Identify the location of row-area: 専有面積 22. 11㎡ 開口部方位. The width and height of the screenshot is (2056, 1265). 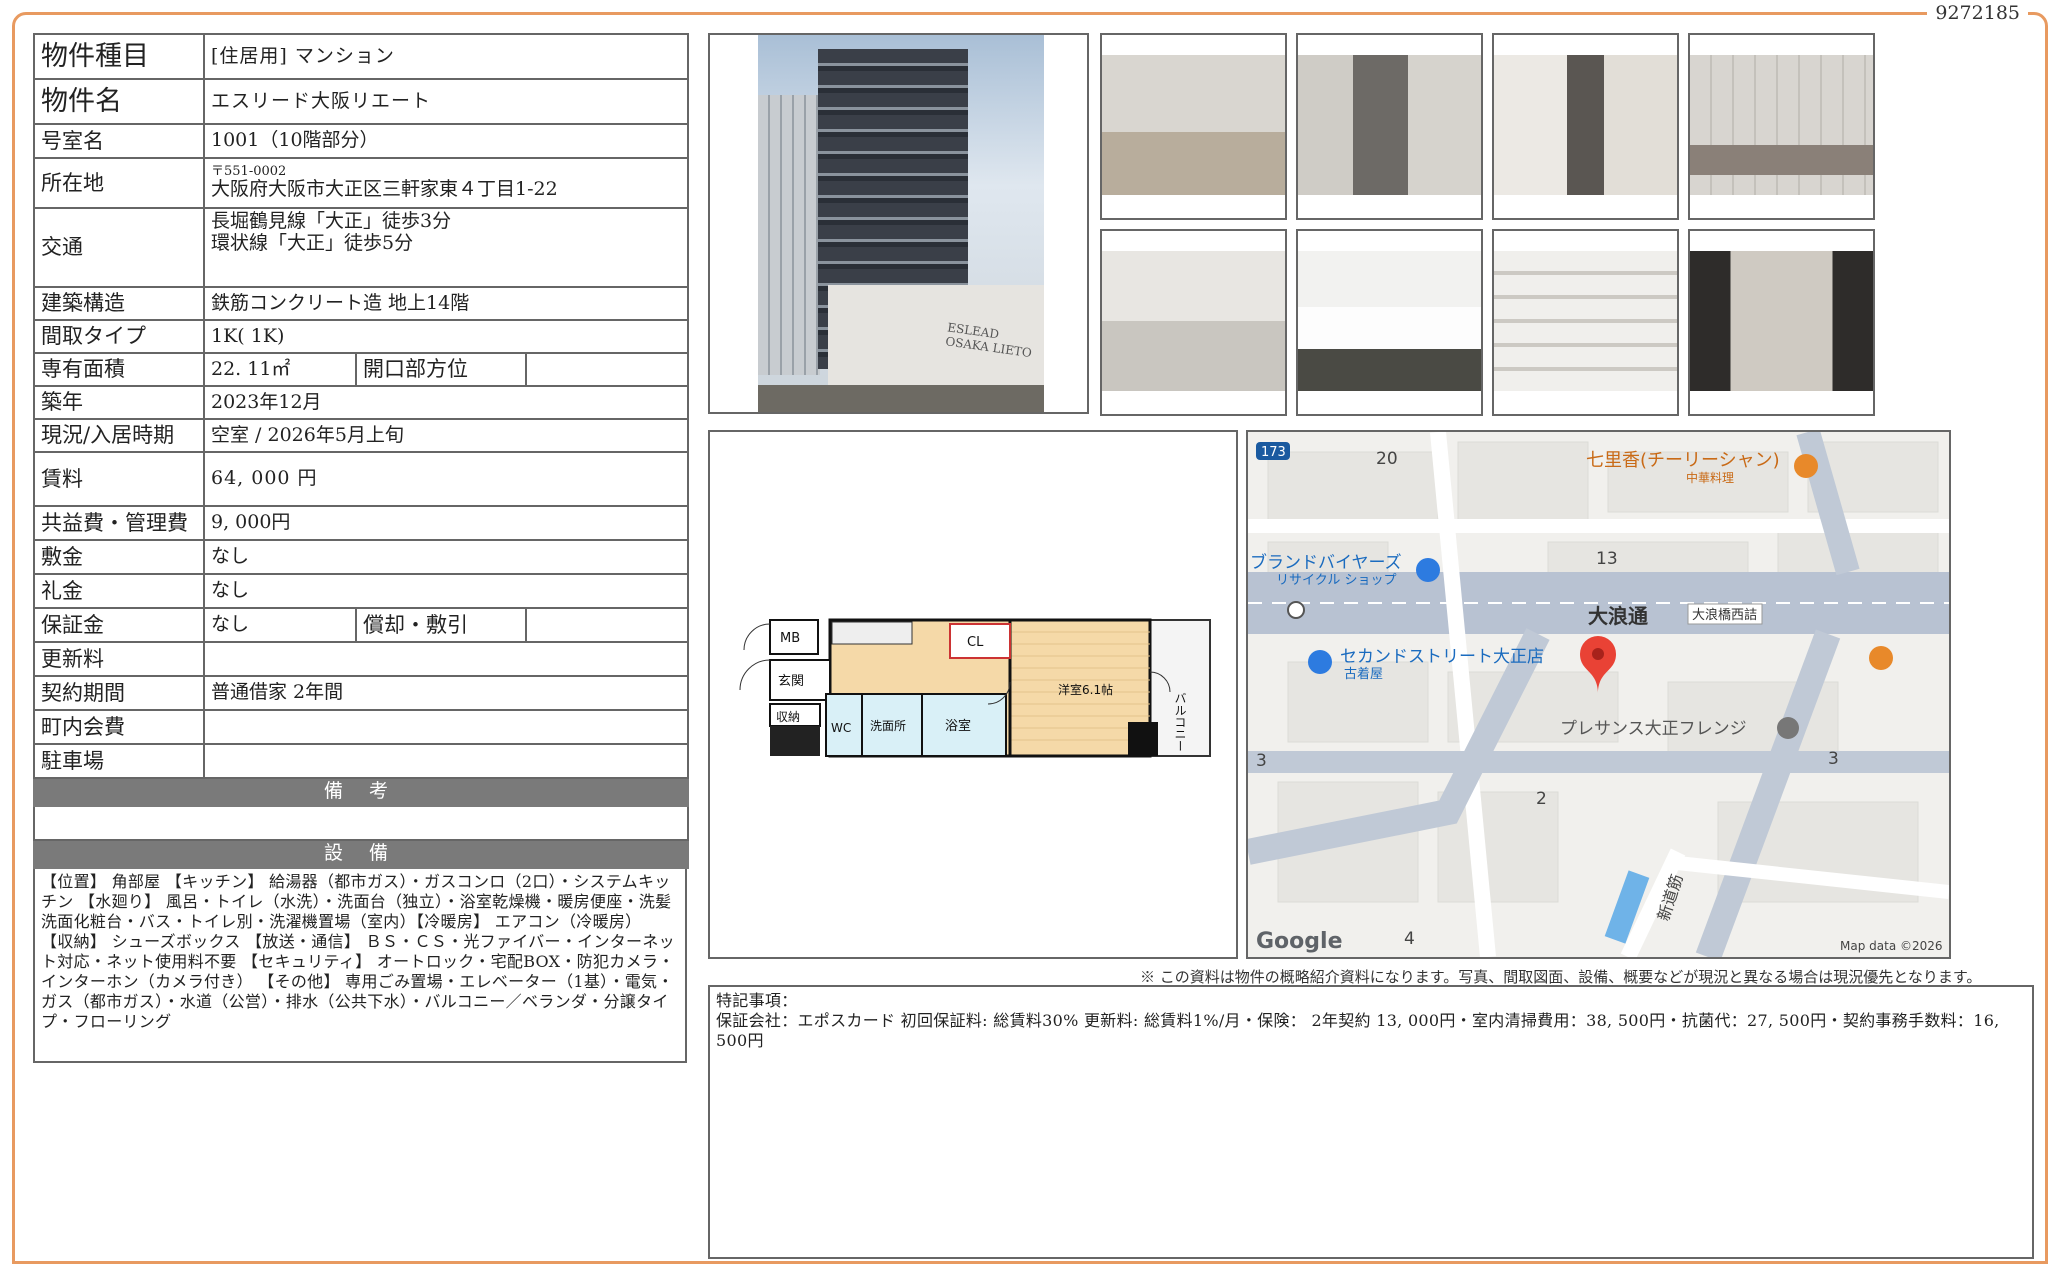
(361, 369).